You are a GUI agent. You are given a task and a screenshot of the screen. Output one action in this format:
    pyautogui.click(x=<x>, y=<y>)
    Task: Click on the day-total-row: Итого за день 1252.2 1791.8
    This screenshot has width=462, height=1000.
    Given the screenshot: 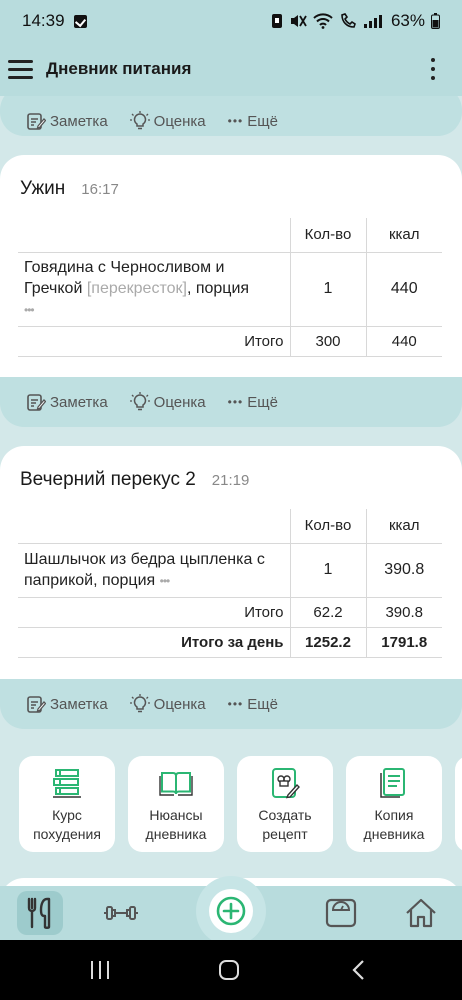 What is the action you would take?
    pyautogui.click(x=230, y=642)
    